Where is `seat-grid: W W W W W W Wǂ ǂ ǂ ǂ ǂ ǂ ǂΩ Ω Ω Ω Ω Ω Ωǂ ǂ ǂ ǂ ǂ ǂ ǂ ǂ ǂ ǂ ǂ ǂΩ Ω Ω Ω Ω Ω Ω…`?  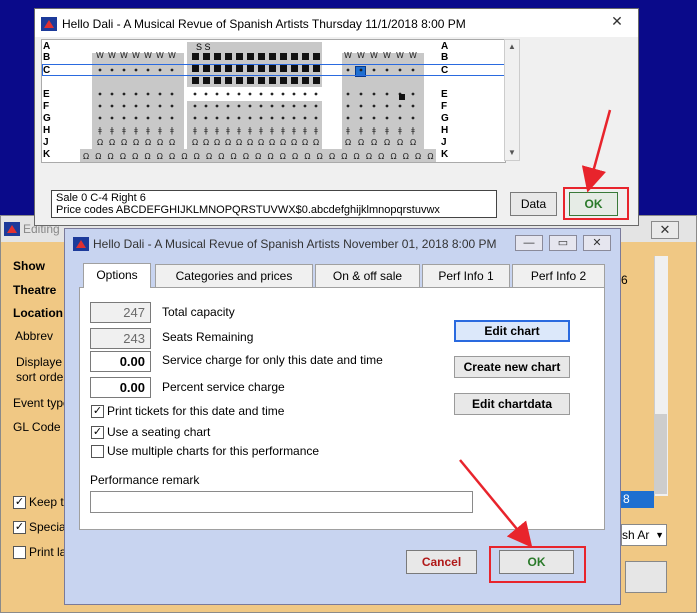
seat-grid: W W W W W W Wǂ ǂ ǂ ǂ ǂ ǂ ǂΩ Ω Ω Ω Ω Ω Ωǂ ǂ ǂ ǂ ǂ ǂ ǂ ǂ ǂ ǂ ǂ ǂΩ Ω Ω Ω Ω Ω Ω… is located at coordinates (273, 101).